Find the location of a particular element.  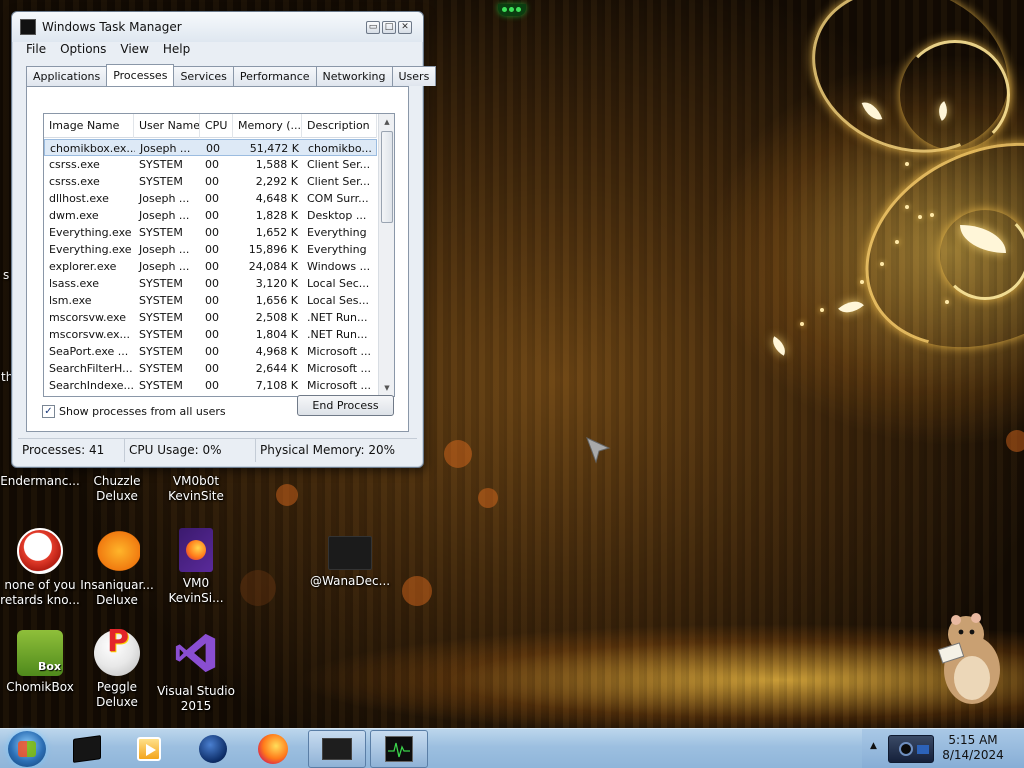

column-image-name: Image Name ⌃ is located at coordinates (89, 126).